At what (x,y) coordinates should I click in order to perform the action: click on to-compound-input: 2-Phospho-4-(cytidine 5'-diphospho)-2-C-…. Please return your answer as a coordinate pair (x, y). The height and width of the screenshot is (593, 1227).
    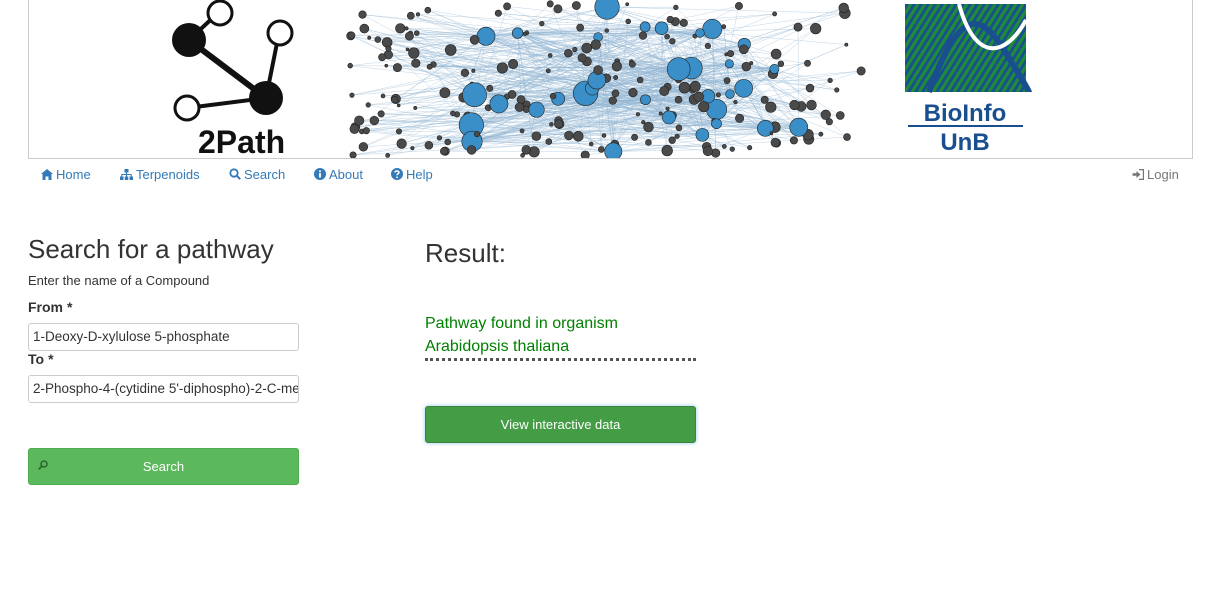
    Looking at the image, I should click on (163, 389).